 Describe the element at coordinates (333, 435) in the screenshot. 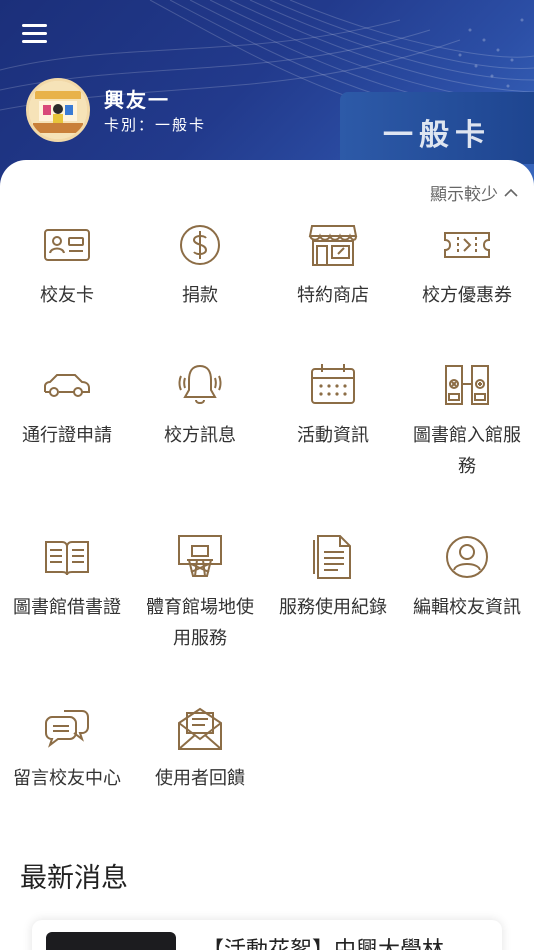

I see `service-label: 活動資訊` at that location.